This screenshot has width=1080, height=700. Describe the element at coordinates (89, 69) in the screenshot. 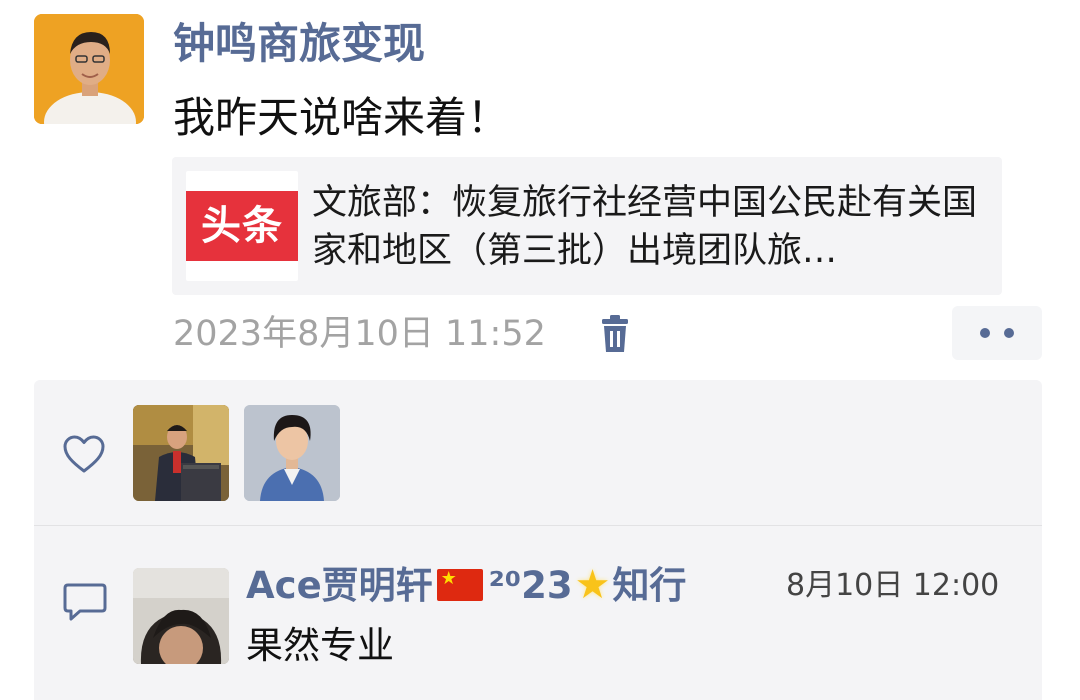

I see `author-avatar` at that location.